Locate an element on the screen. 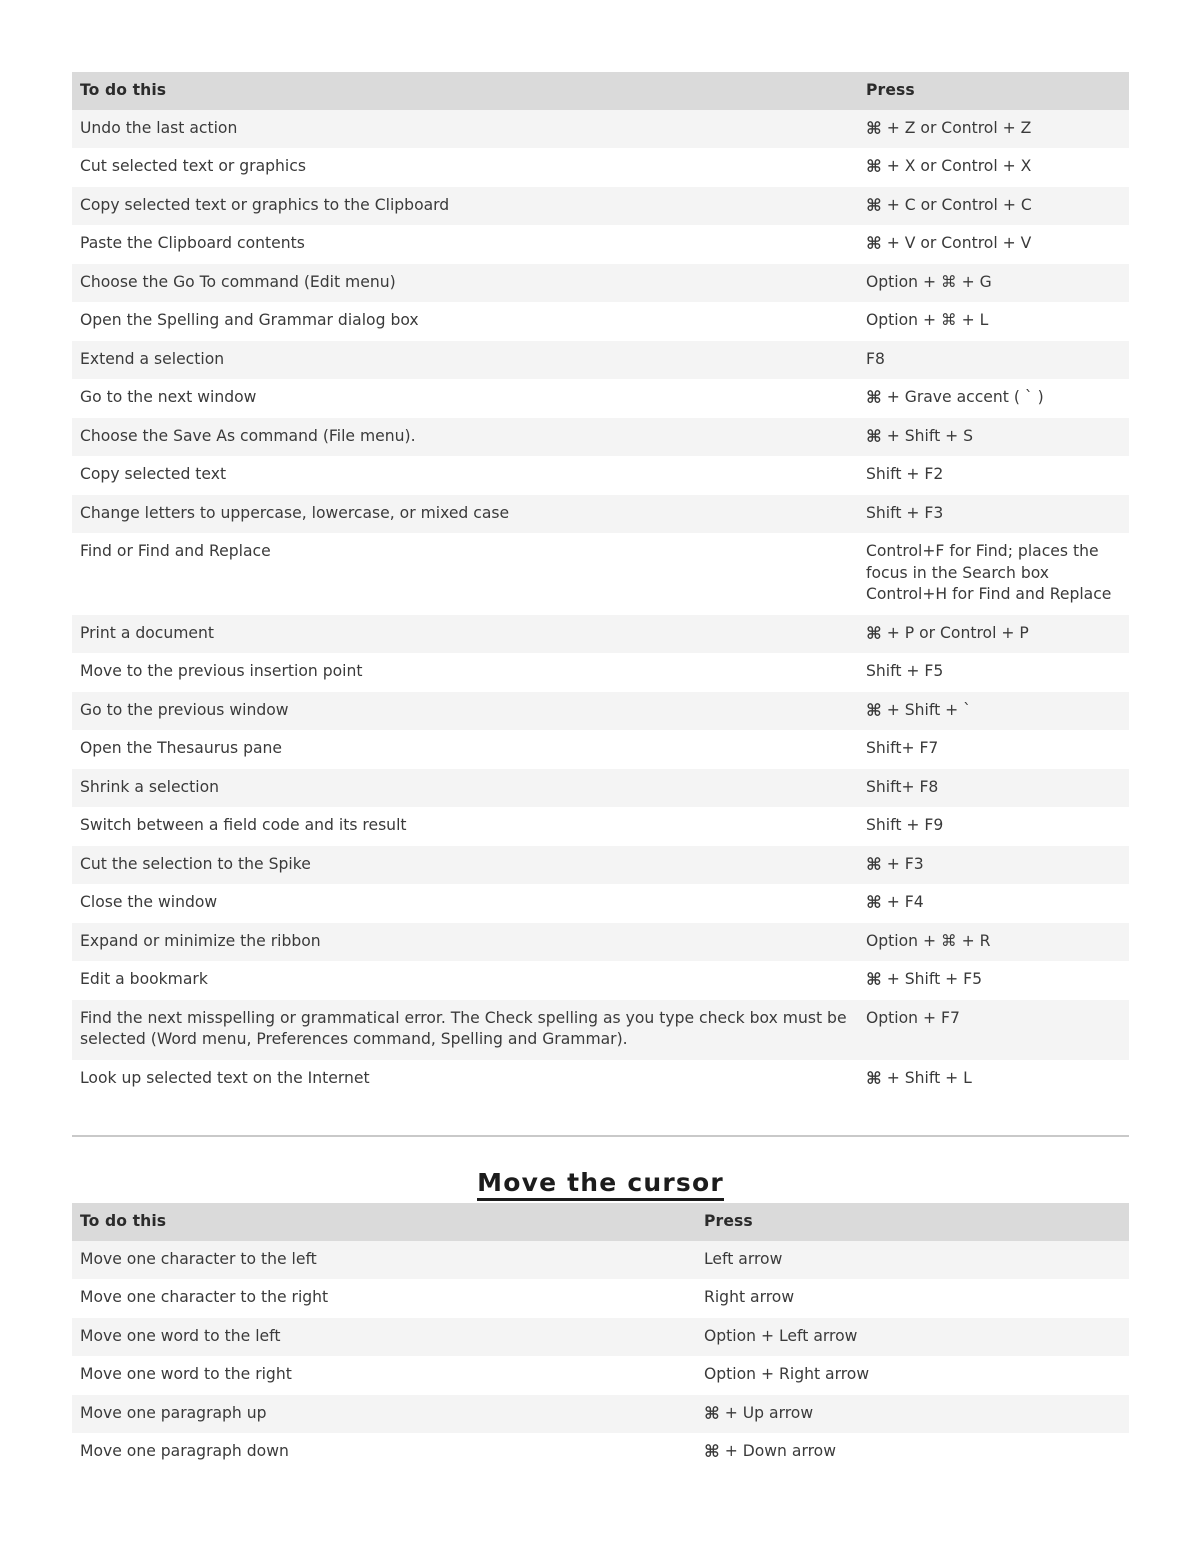 The image size is (1200, 1553). row-shortcut-cell: ⌘ + V or Control + V is located at coordinates (949, 244).